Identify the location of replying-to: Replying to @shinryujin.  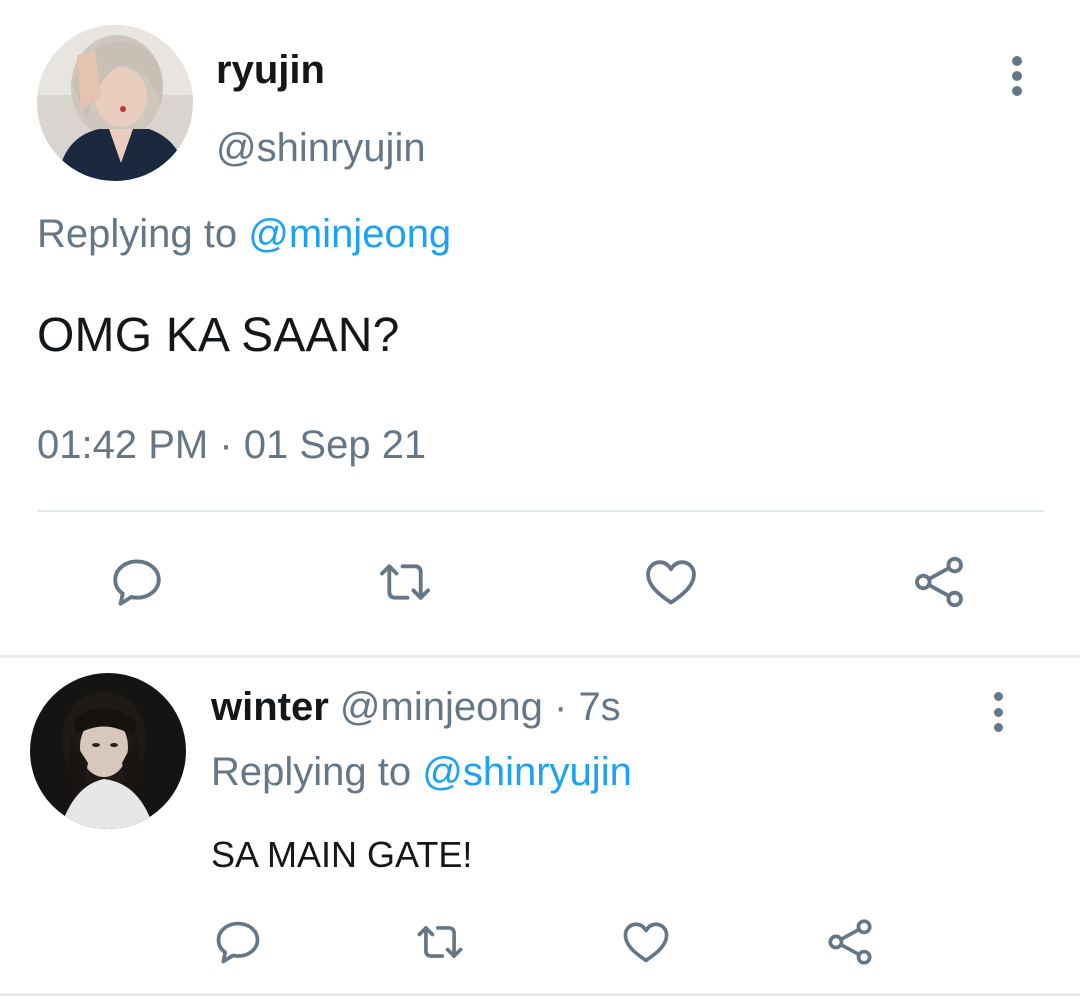
(421, 772).